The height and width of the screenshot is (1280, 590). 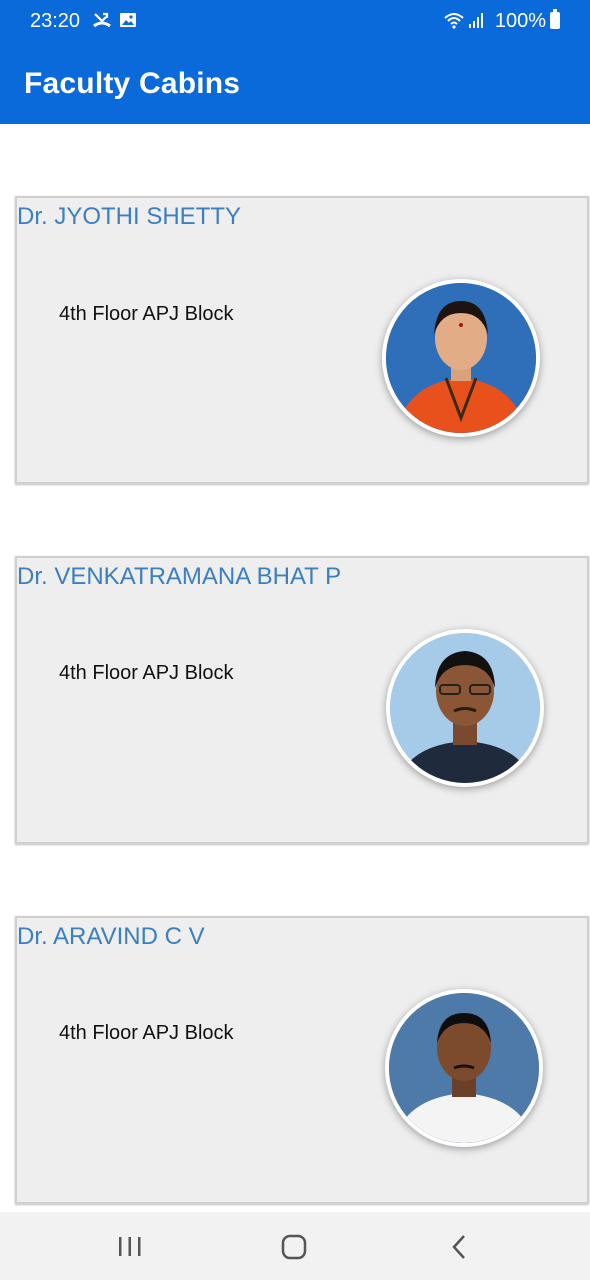 I want to click on home-icon, so click(x=294, y=1247).